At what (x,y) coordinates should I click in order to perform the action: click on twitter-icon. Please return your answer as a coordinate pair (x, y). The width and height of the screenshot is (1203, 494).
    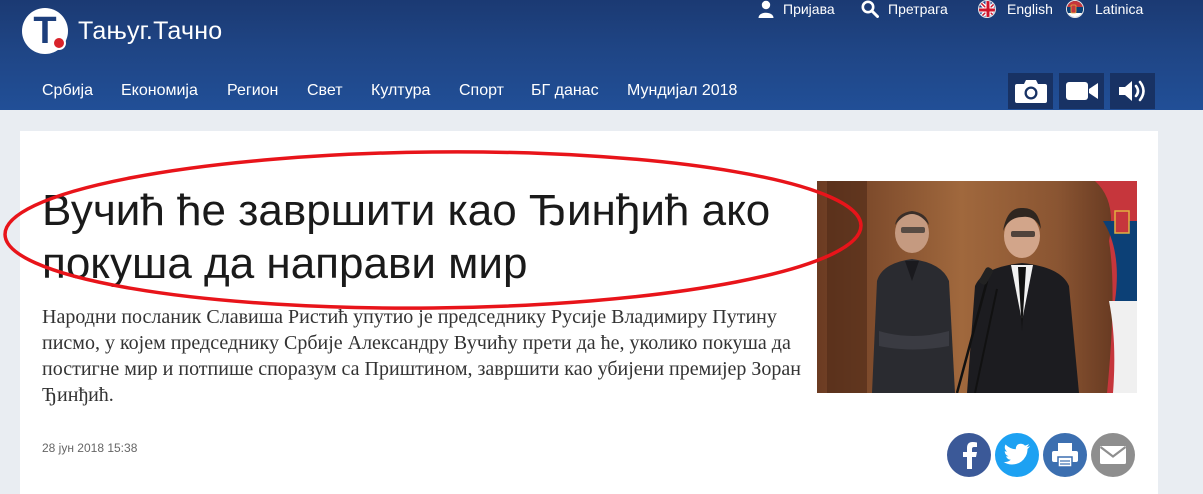
    Looking at the image, I should click on (1016, 454).